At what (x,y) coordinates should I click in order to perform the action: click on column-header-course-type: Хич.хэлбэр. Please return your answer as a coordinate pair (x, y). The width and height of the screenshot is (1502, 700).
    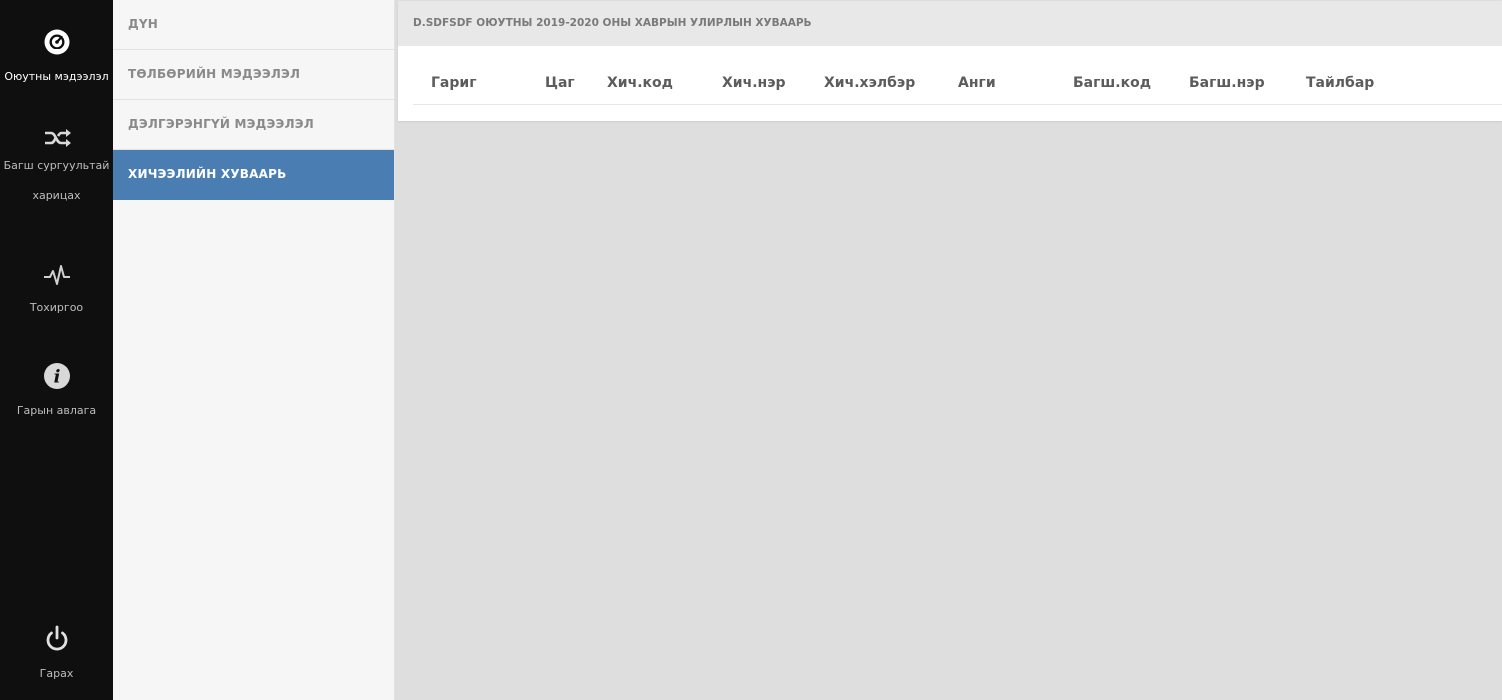
    Looking at the image, I should click on (870, 83).